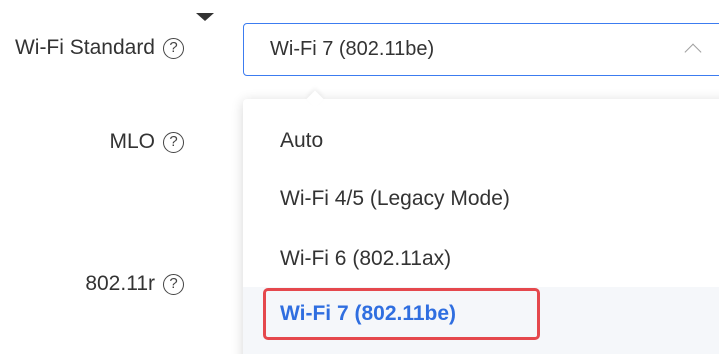  Describe the element at coordinates (401, 314) in the screenshot. I see `annotation-highlight-box` at that location.